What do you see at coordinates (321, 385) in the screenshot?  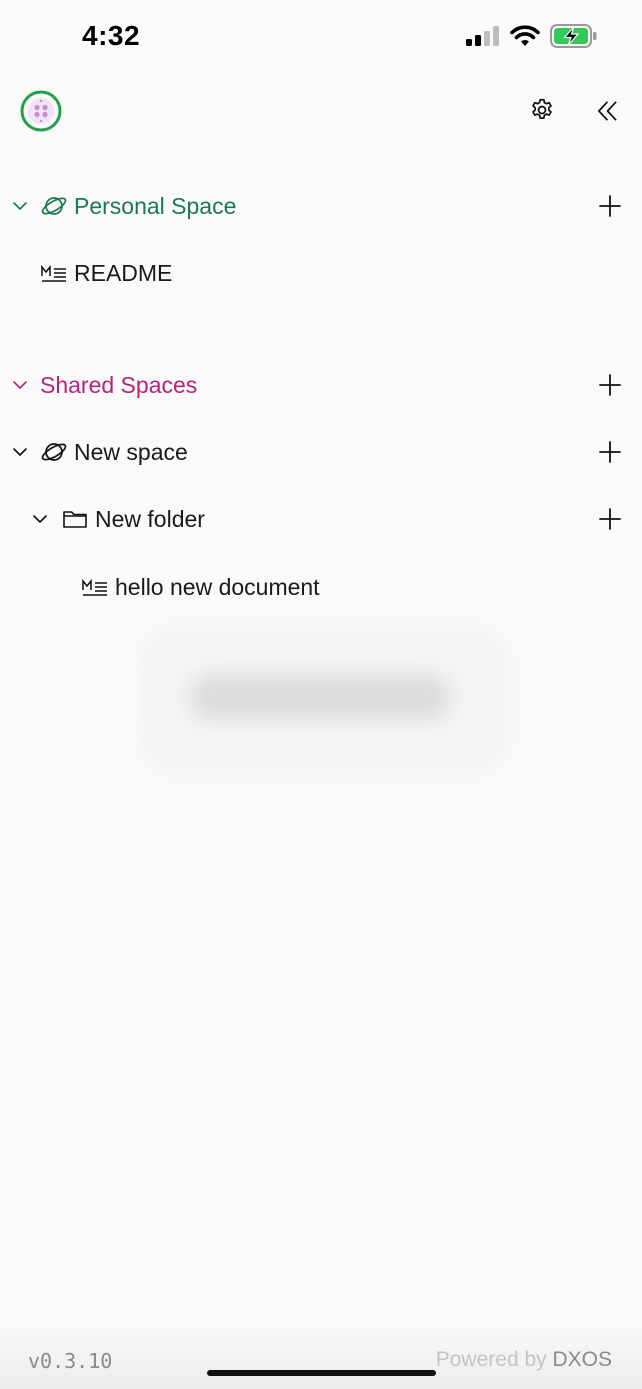 I see `tree-item-shared-spaces: Shared Spaces` at bounding box center [321, 385].